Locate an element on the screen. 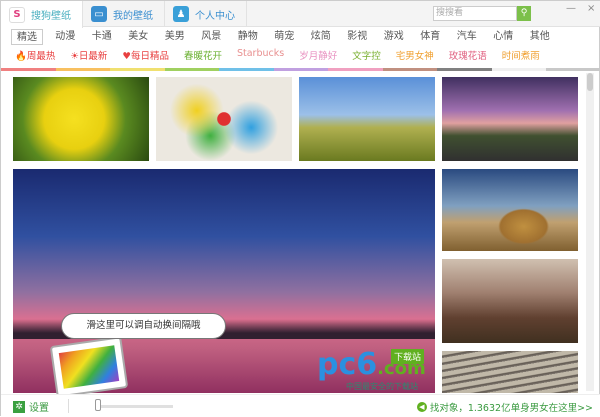 The image size is (600, 417). mascot-rainbow-icon is located at coordinates (89, 367).